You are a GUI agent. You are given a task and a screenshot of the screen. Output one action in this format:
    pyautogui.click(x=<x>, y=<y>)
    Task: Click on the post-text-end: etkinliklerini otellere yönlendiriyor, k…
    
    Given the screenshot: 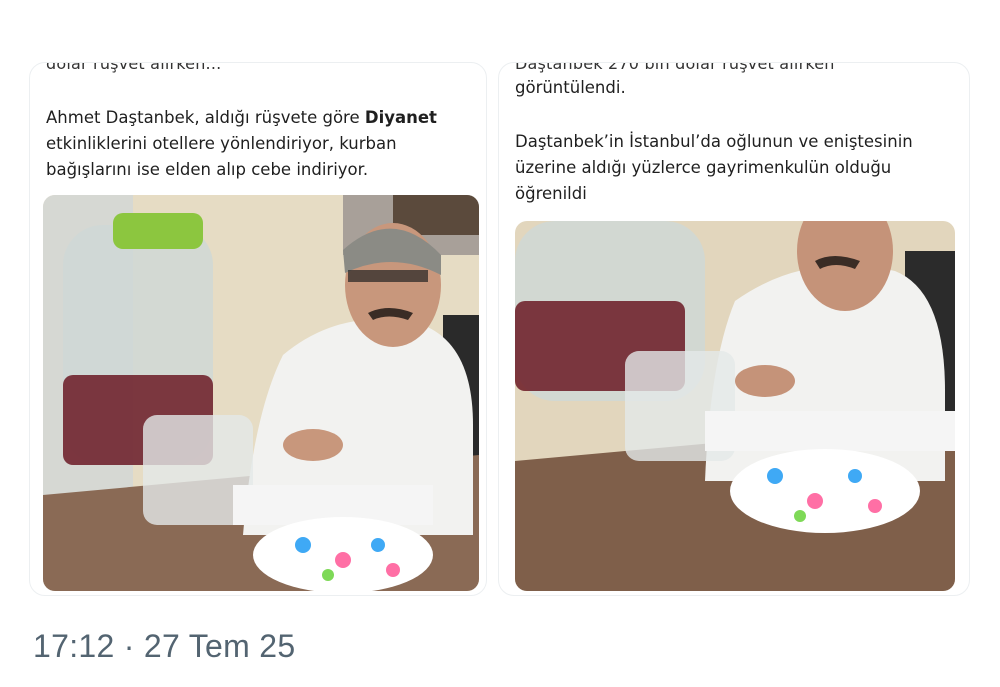 What is the action you would take?
    pyautogui.click(x=221, y=156)
    